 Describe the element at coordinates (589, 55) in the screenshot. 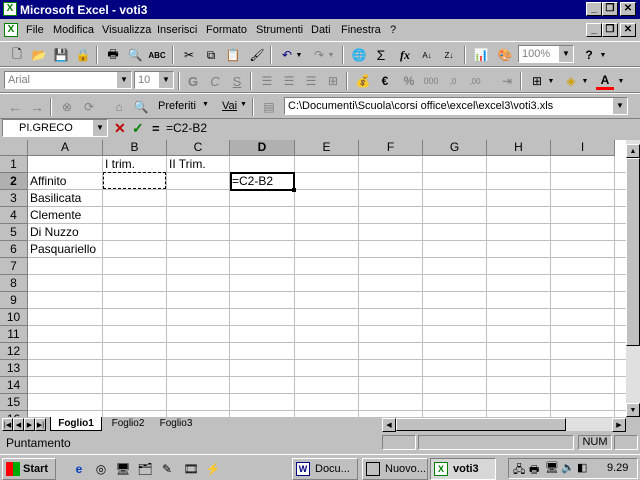

I see `help-icon: ?` at that location.